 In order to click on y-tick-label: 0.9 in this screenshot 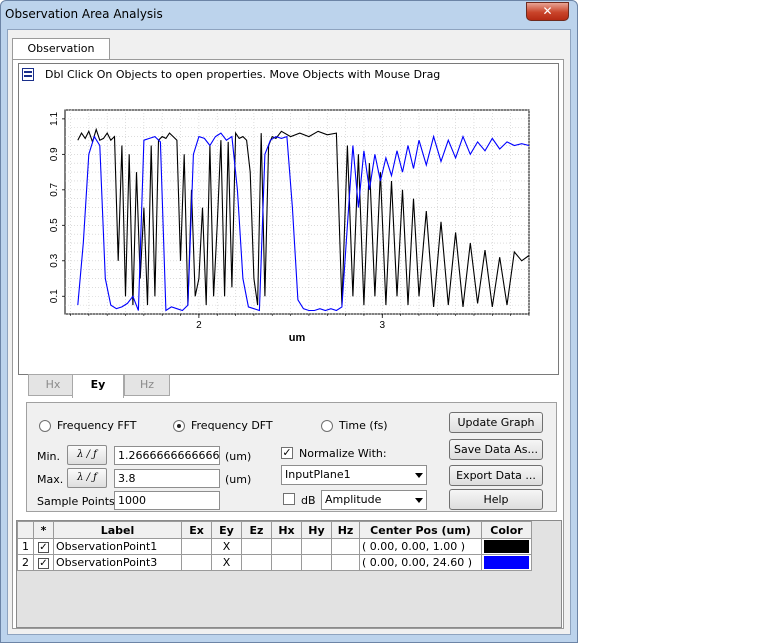, I will do `click(54, 154)`.